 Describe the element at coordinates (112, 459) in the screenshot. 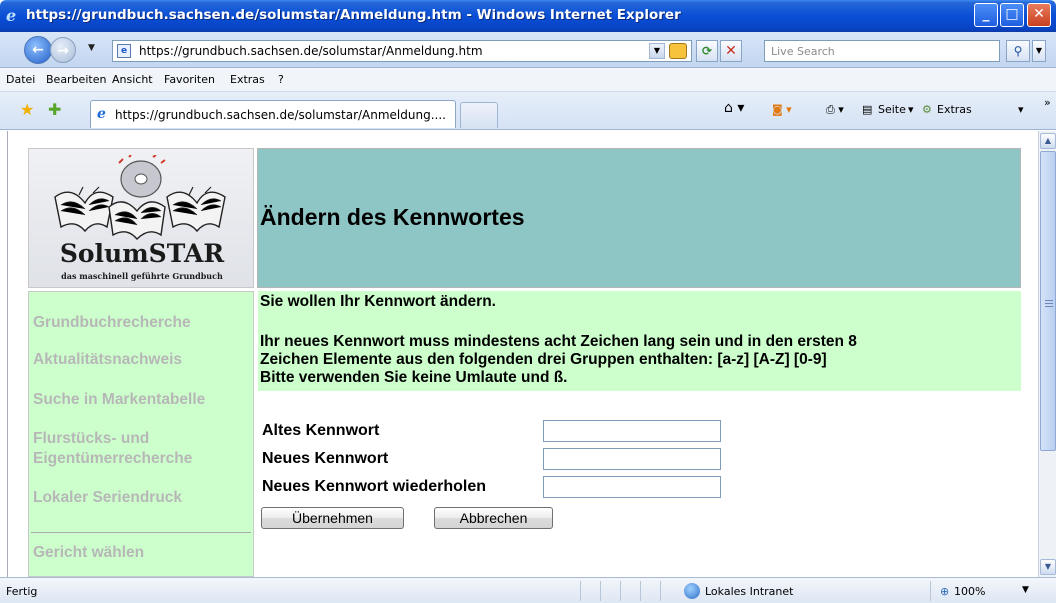

I see `sidebar-item-eigentuemerrecherche: Eigentümerrecherche` at that location.